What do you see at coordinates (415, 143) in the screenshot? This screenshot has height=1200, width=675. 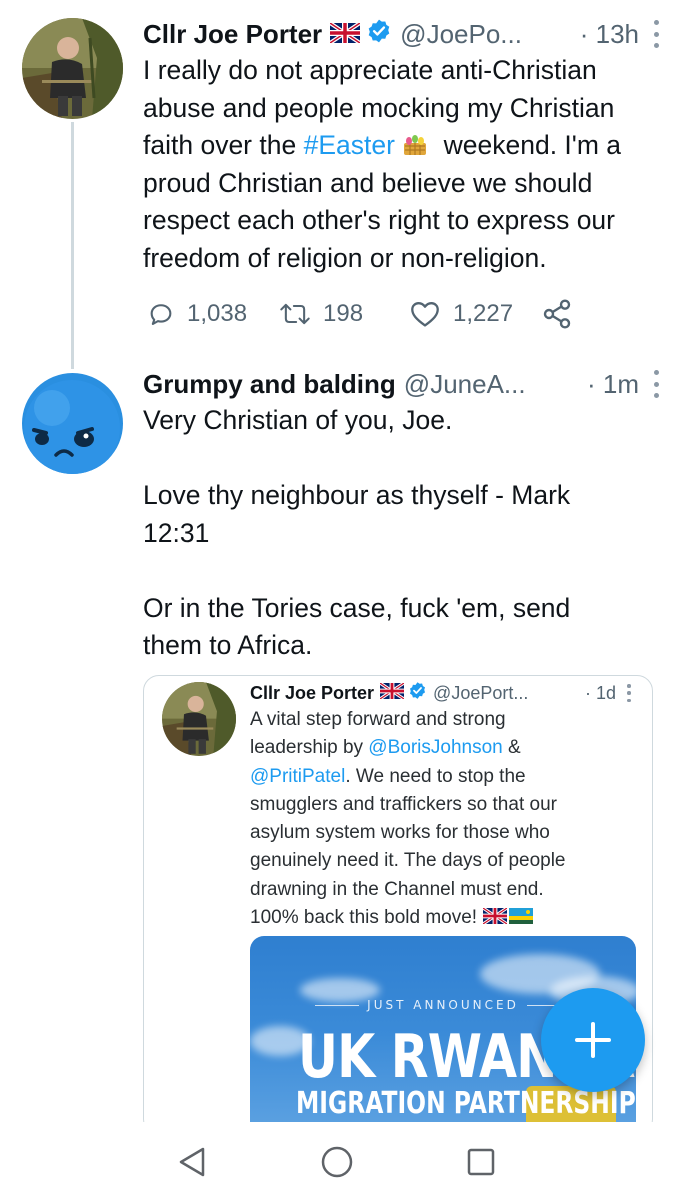 I see `easter-basket-icon` at bounding box center [415, 143].